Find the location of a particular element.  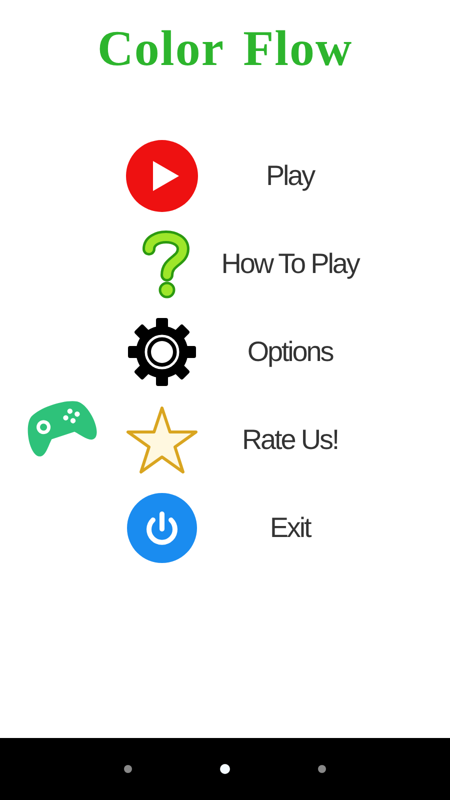

star-icon is located at coordinates (162, 440).